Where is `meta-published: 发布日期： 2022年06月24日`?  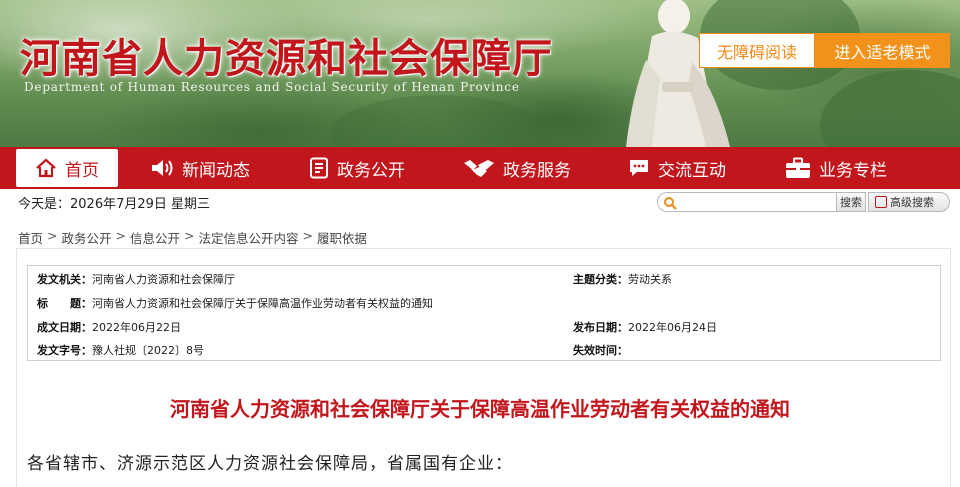 meta-published: 发布日期： 2022年06月24日 is located at coordinates (645, 327).